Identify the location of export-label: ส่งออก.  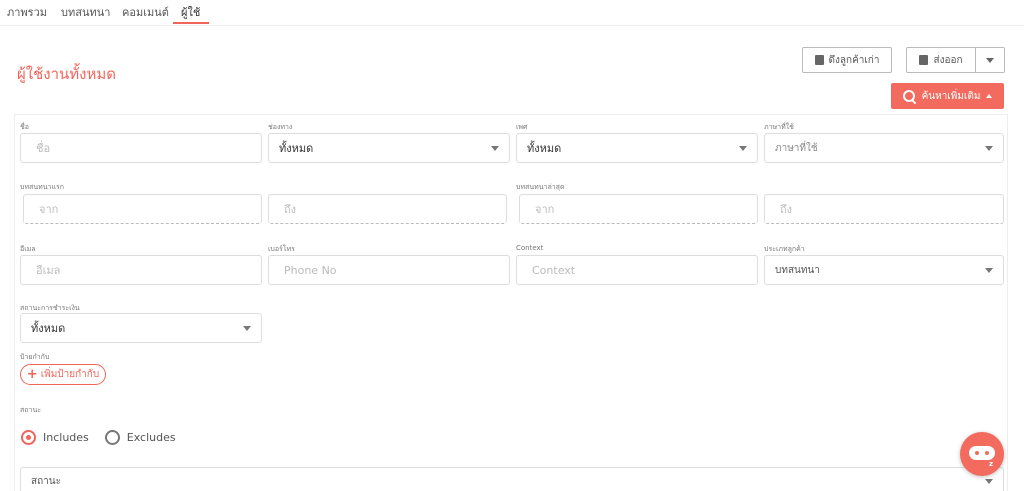
(948, 60).